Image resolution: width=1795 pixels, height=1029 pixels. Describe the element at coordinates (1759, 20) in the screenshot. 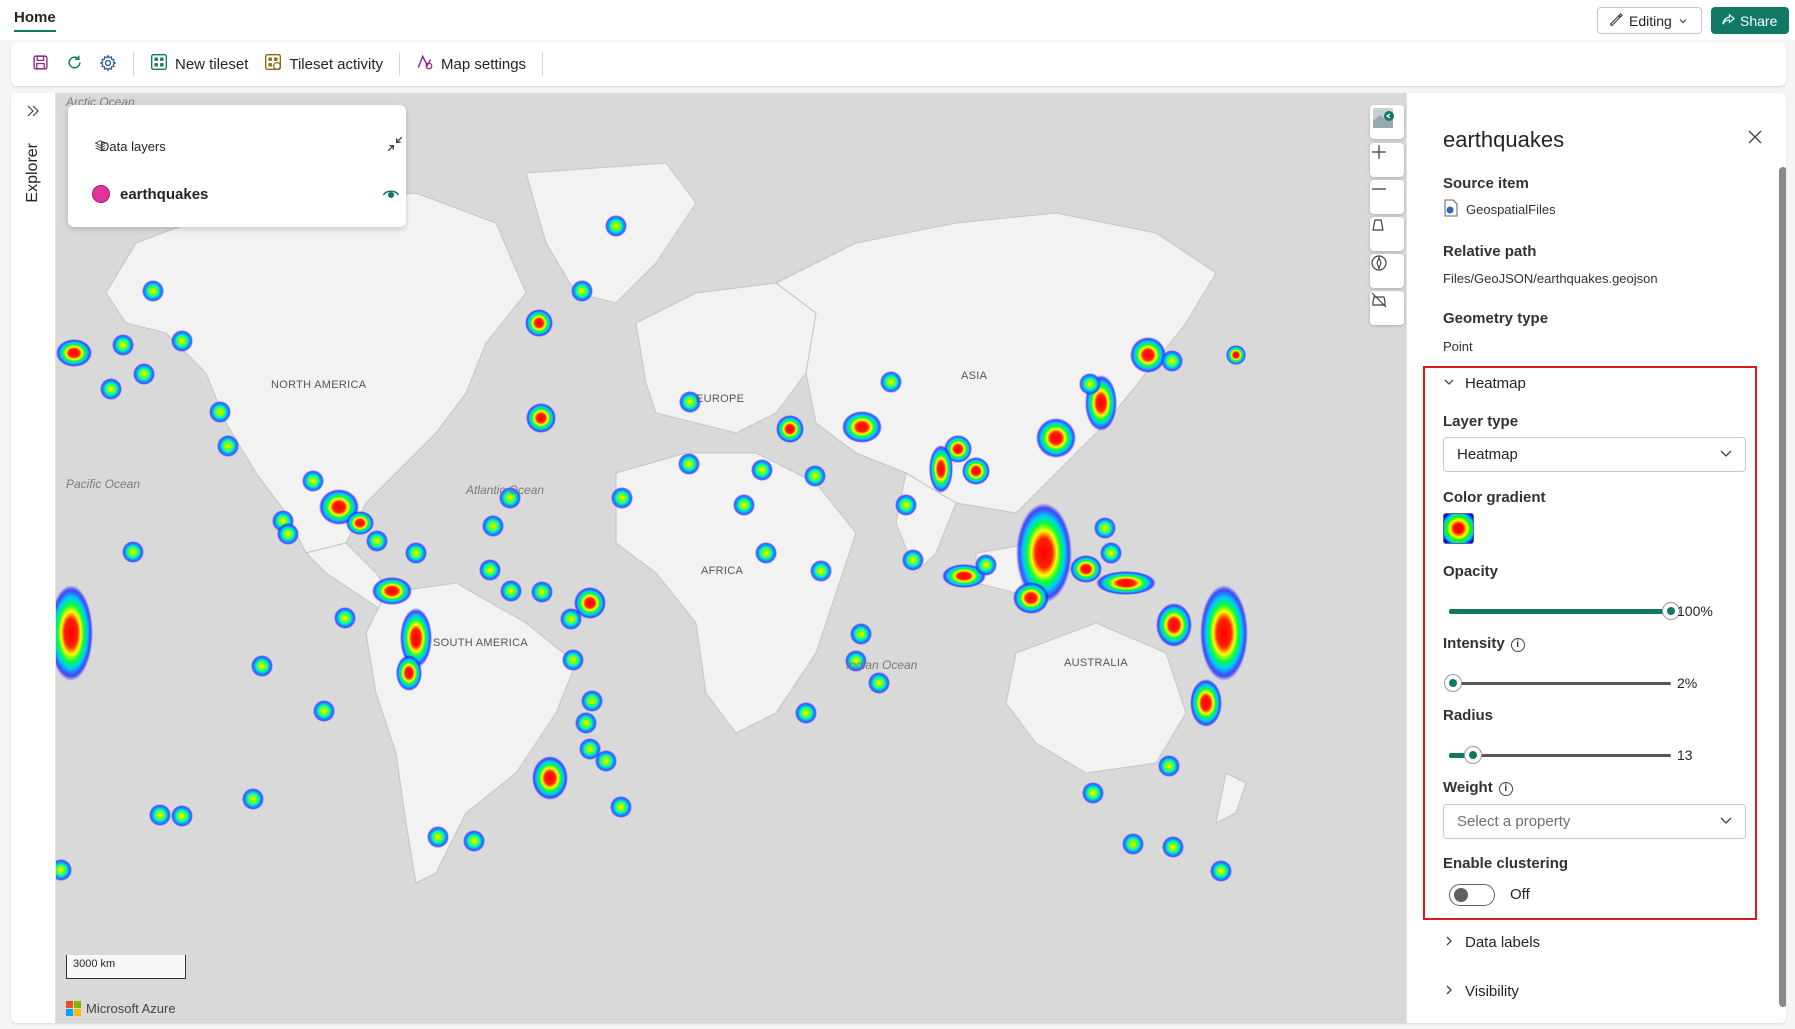

I see `share-label: Share` at that location.